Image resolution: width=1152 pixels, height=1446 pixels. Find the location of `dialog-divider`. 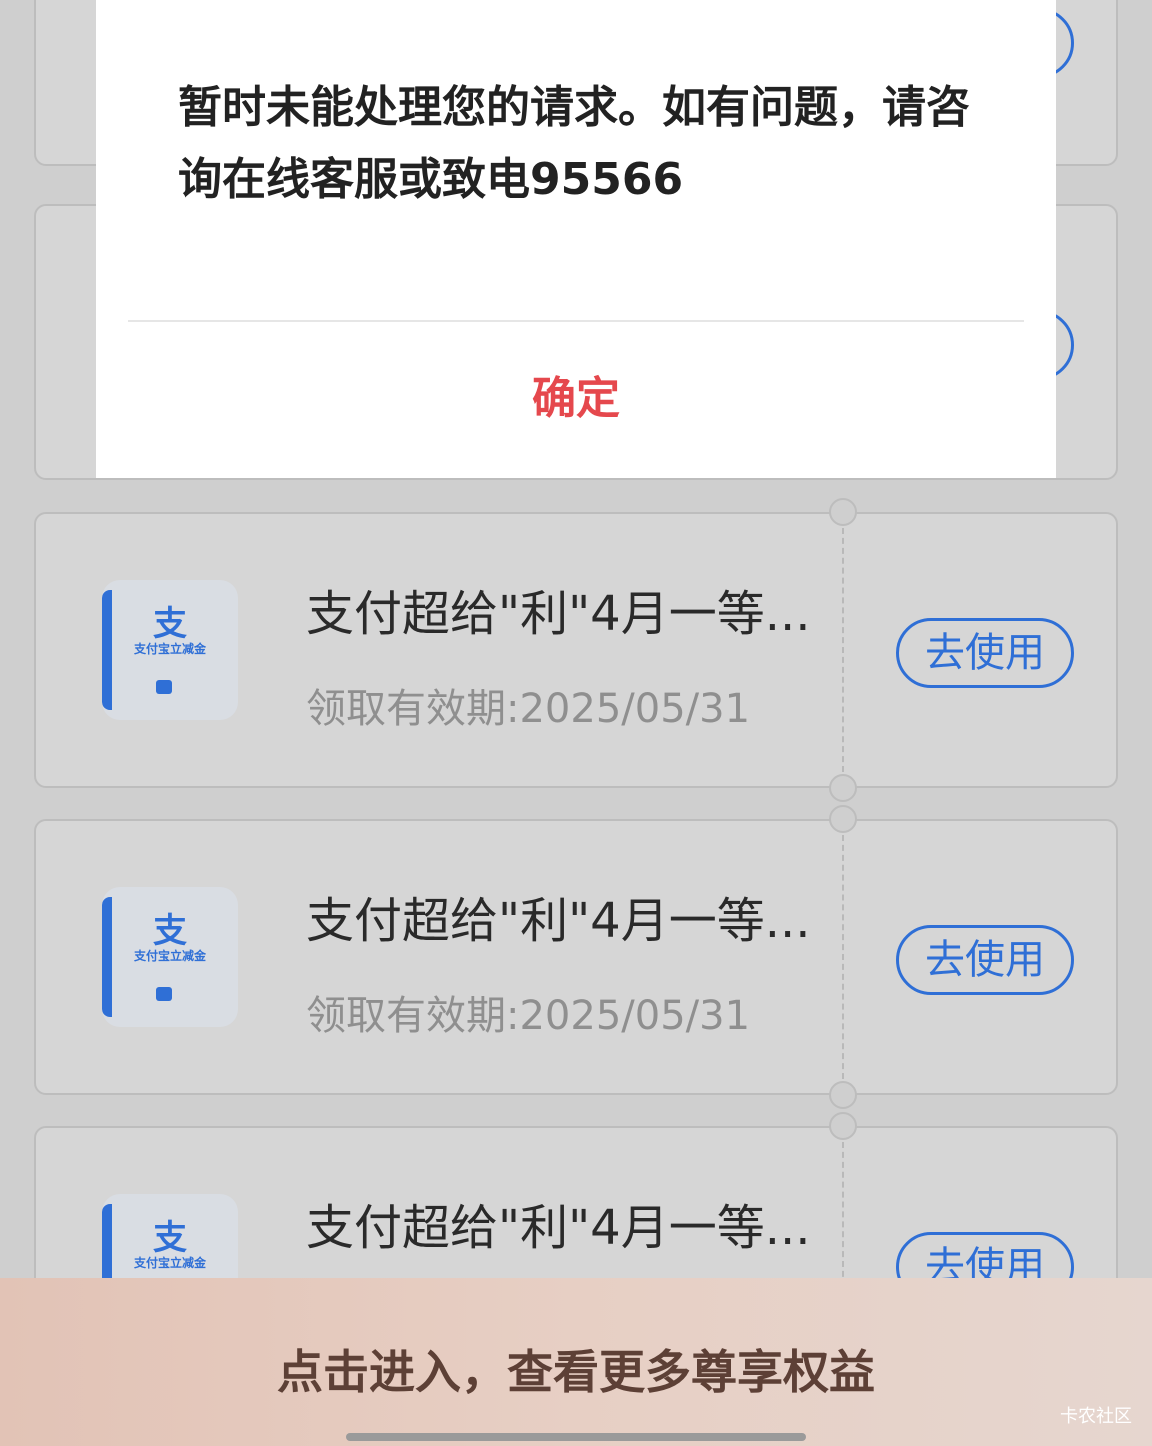

dialog-divider is located at coordinates (576, 321).